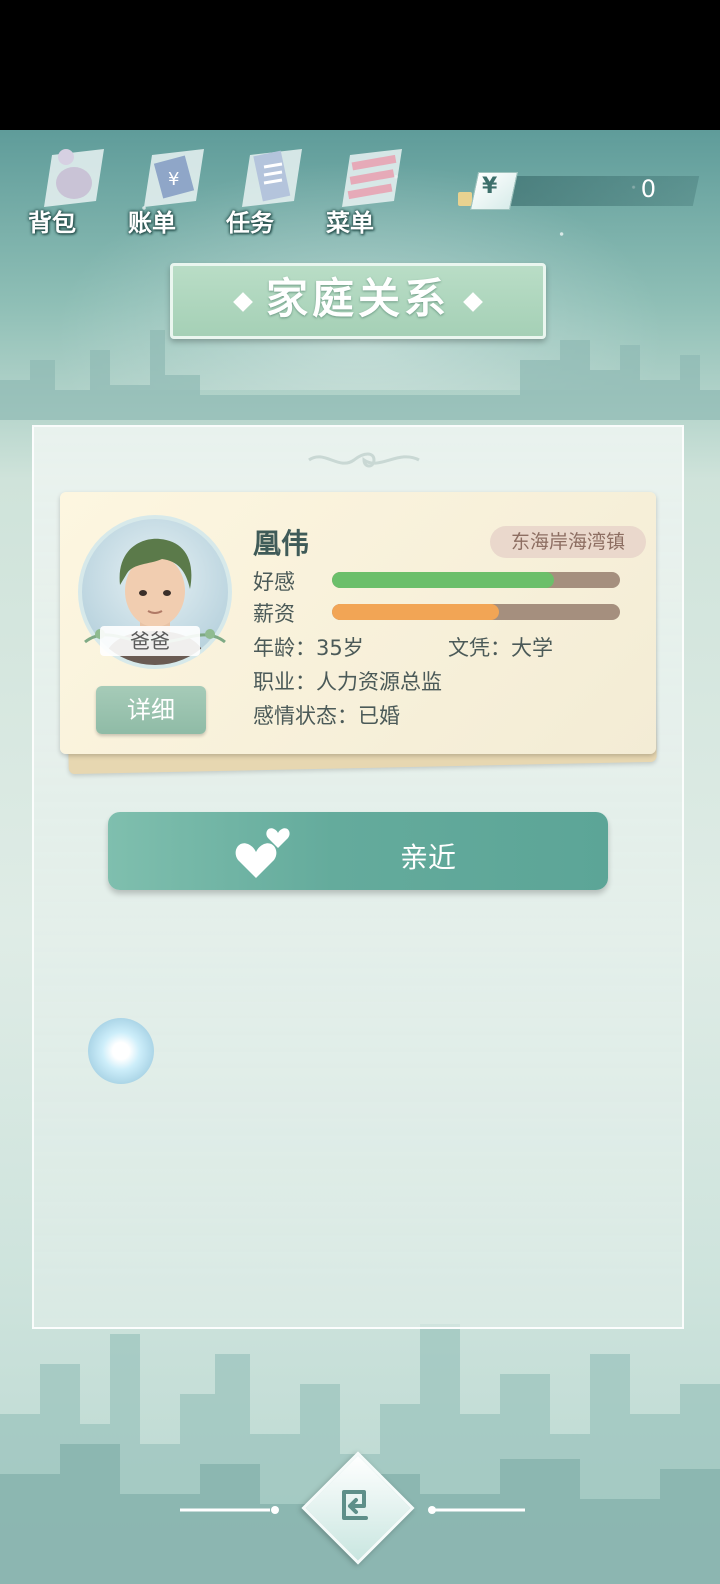  I want to click on bill-icon: ¥, so click(174, 178).